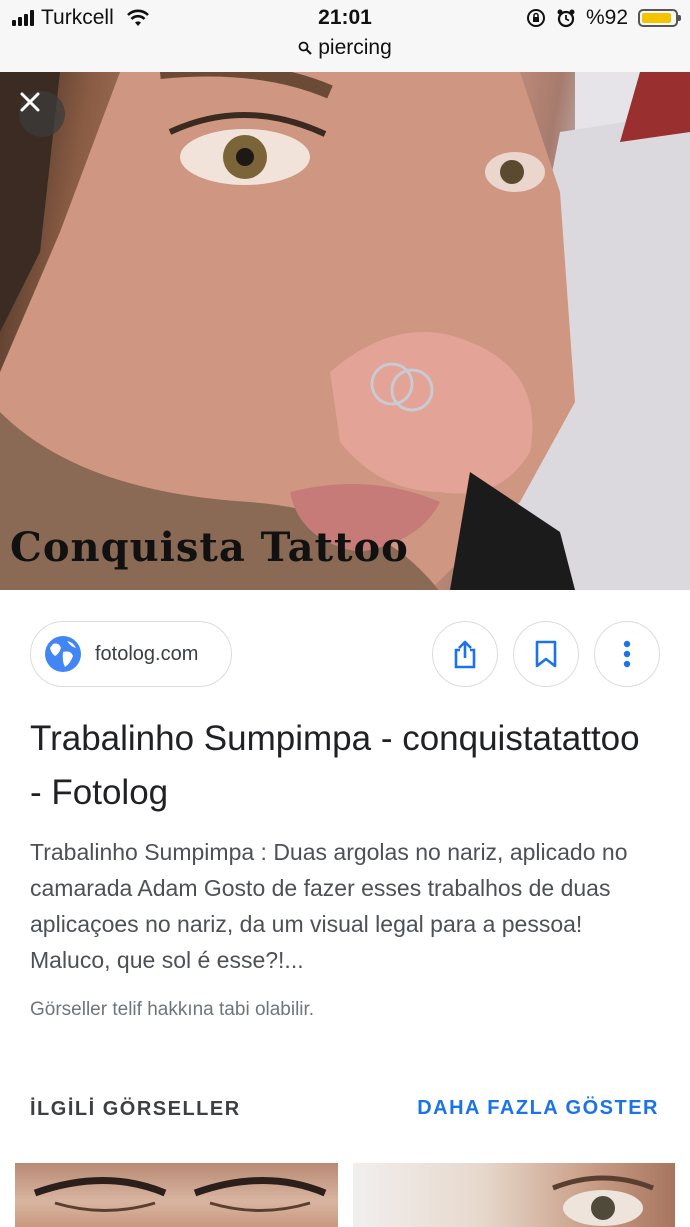  What do you see at coordinates (535, 18) in the screenshot?
I see `orientation-lock-icon` at bounding box center [535, 18].